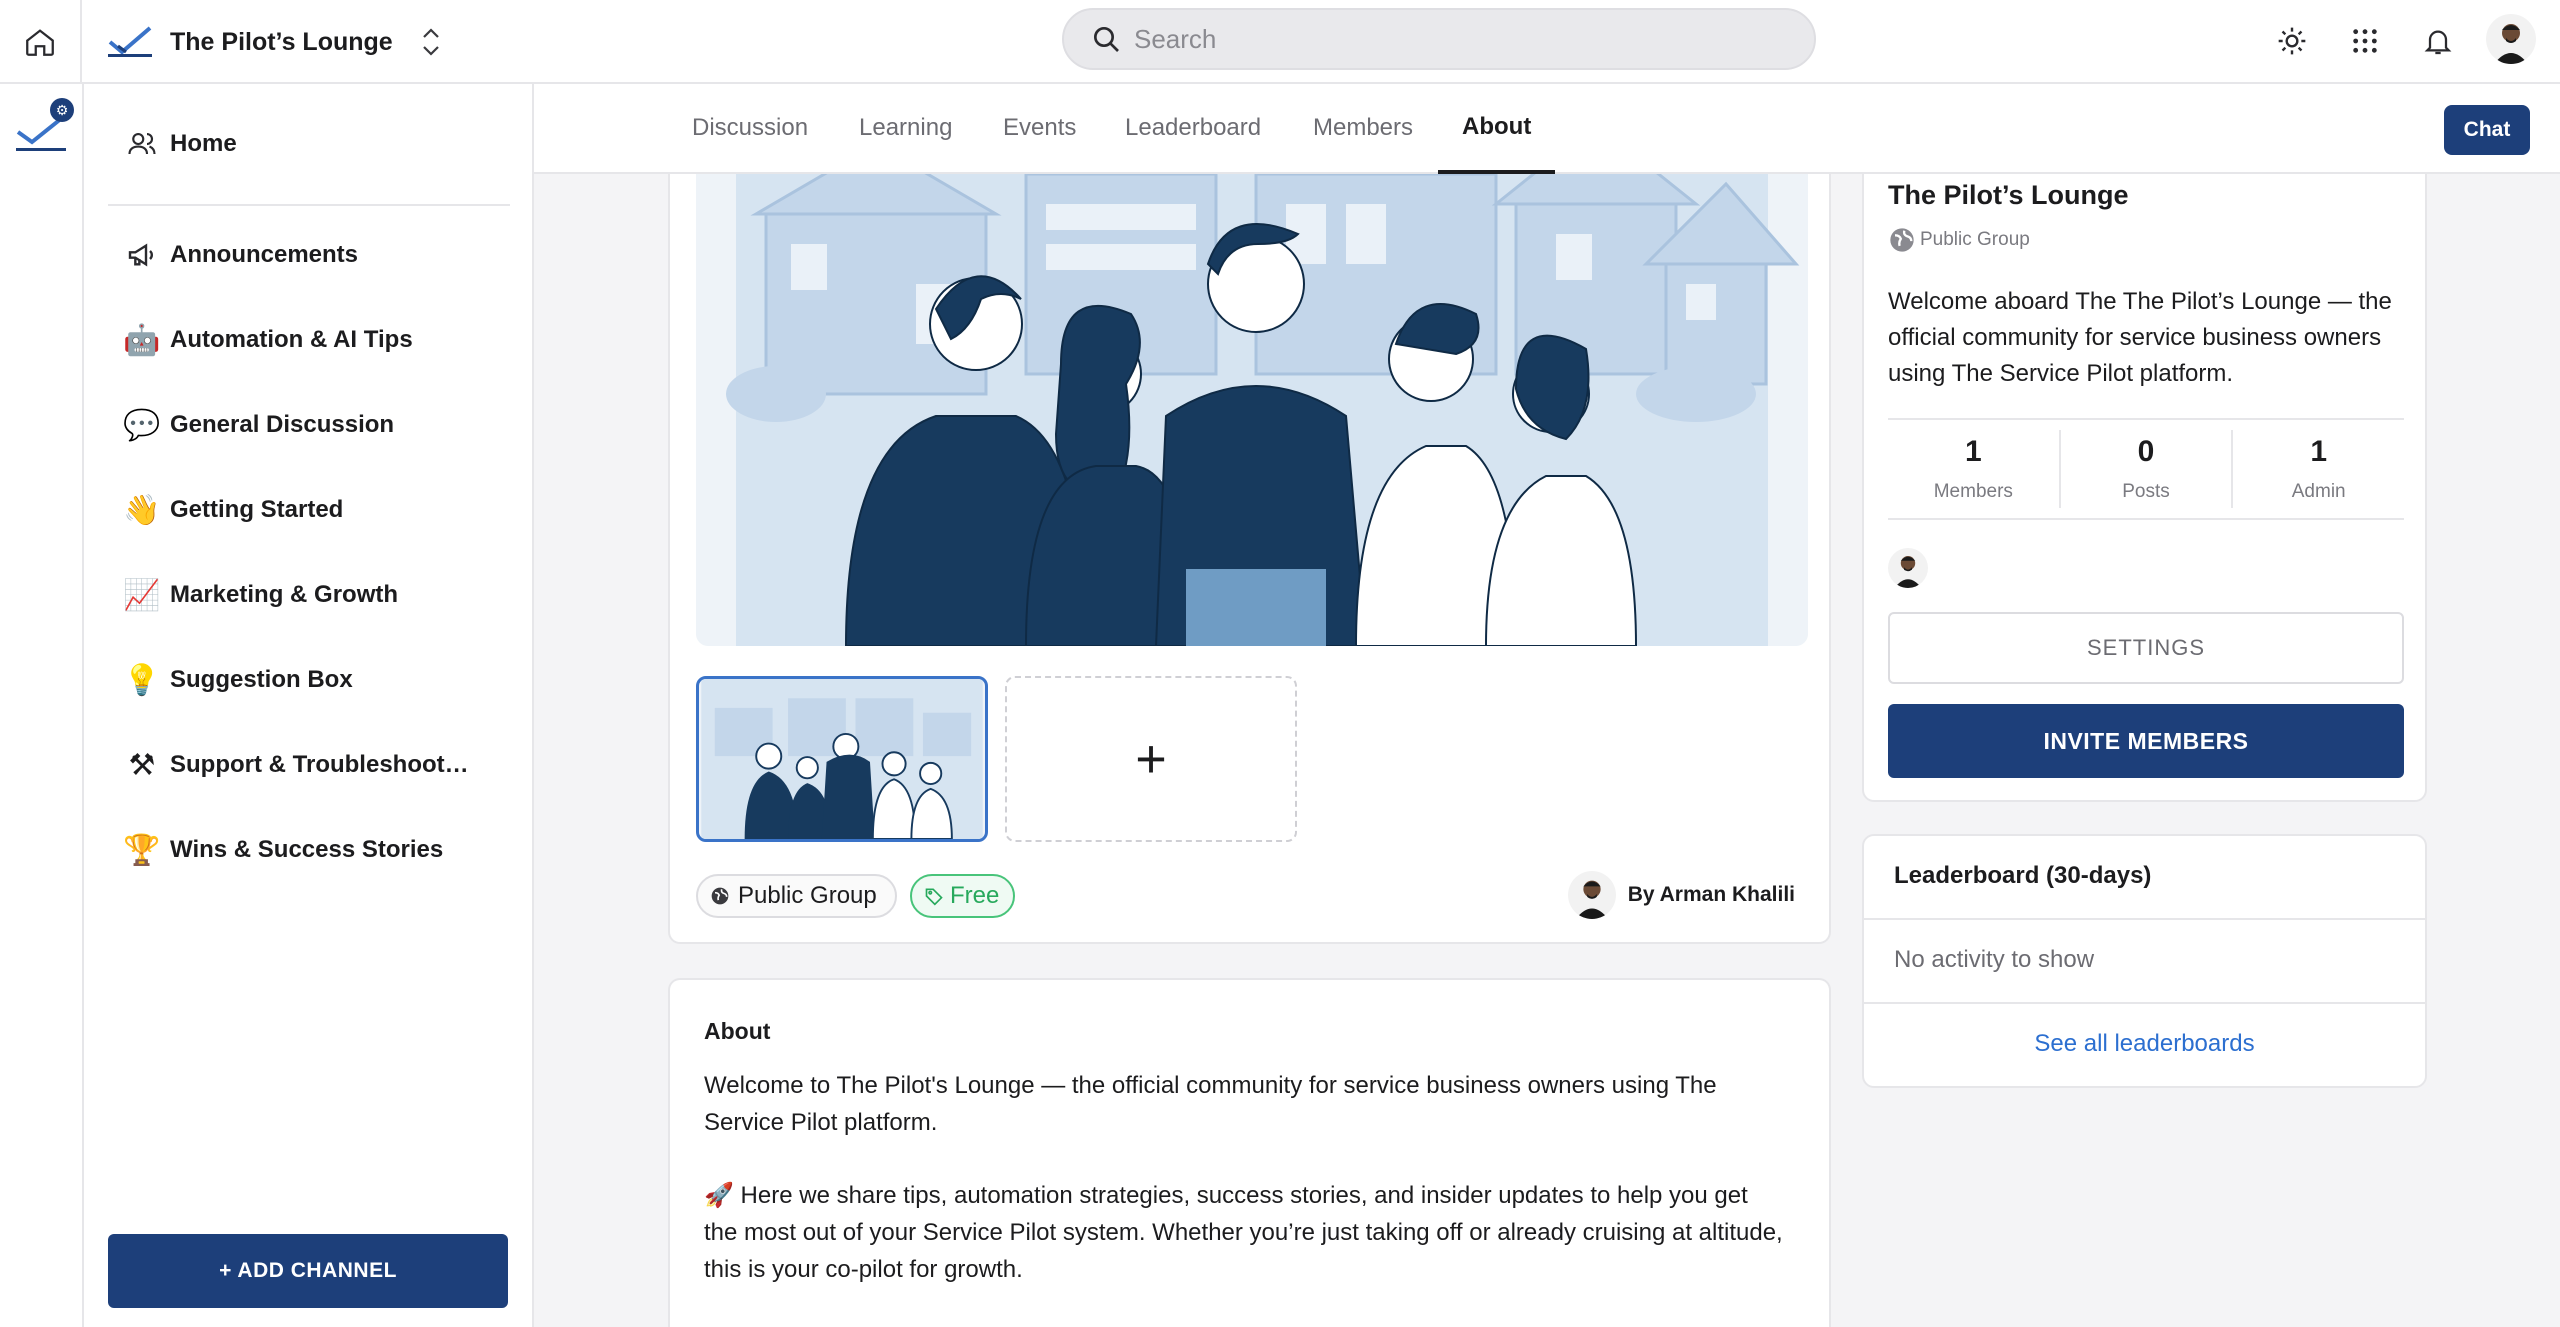  What do you see at coordinates (1363, 128) in the screenshot?
I see `tab-members: Members` at bounding box center [1363, 128].